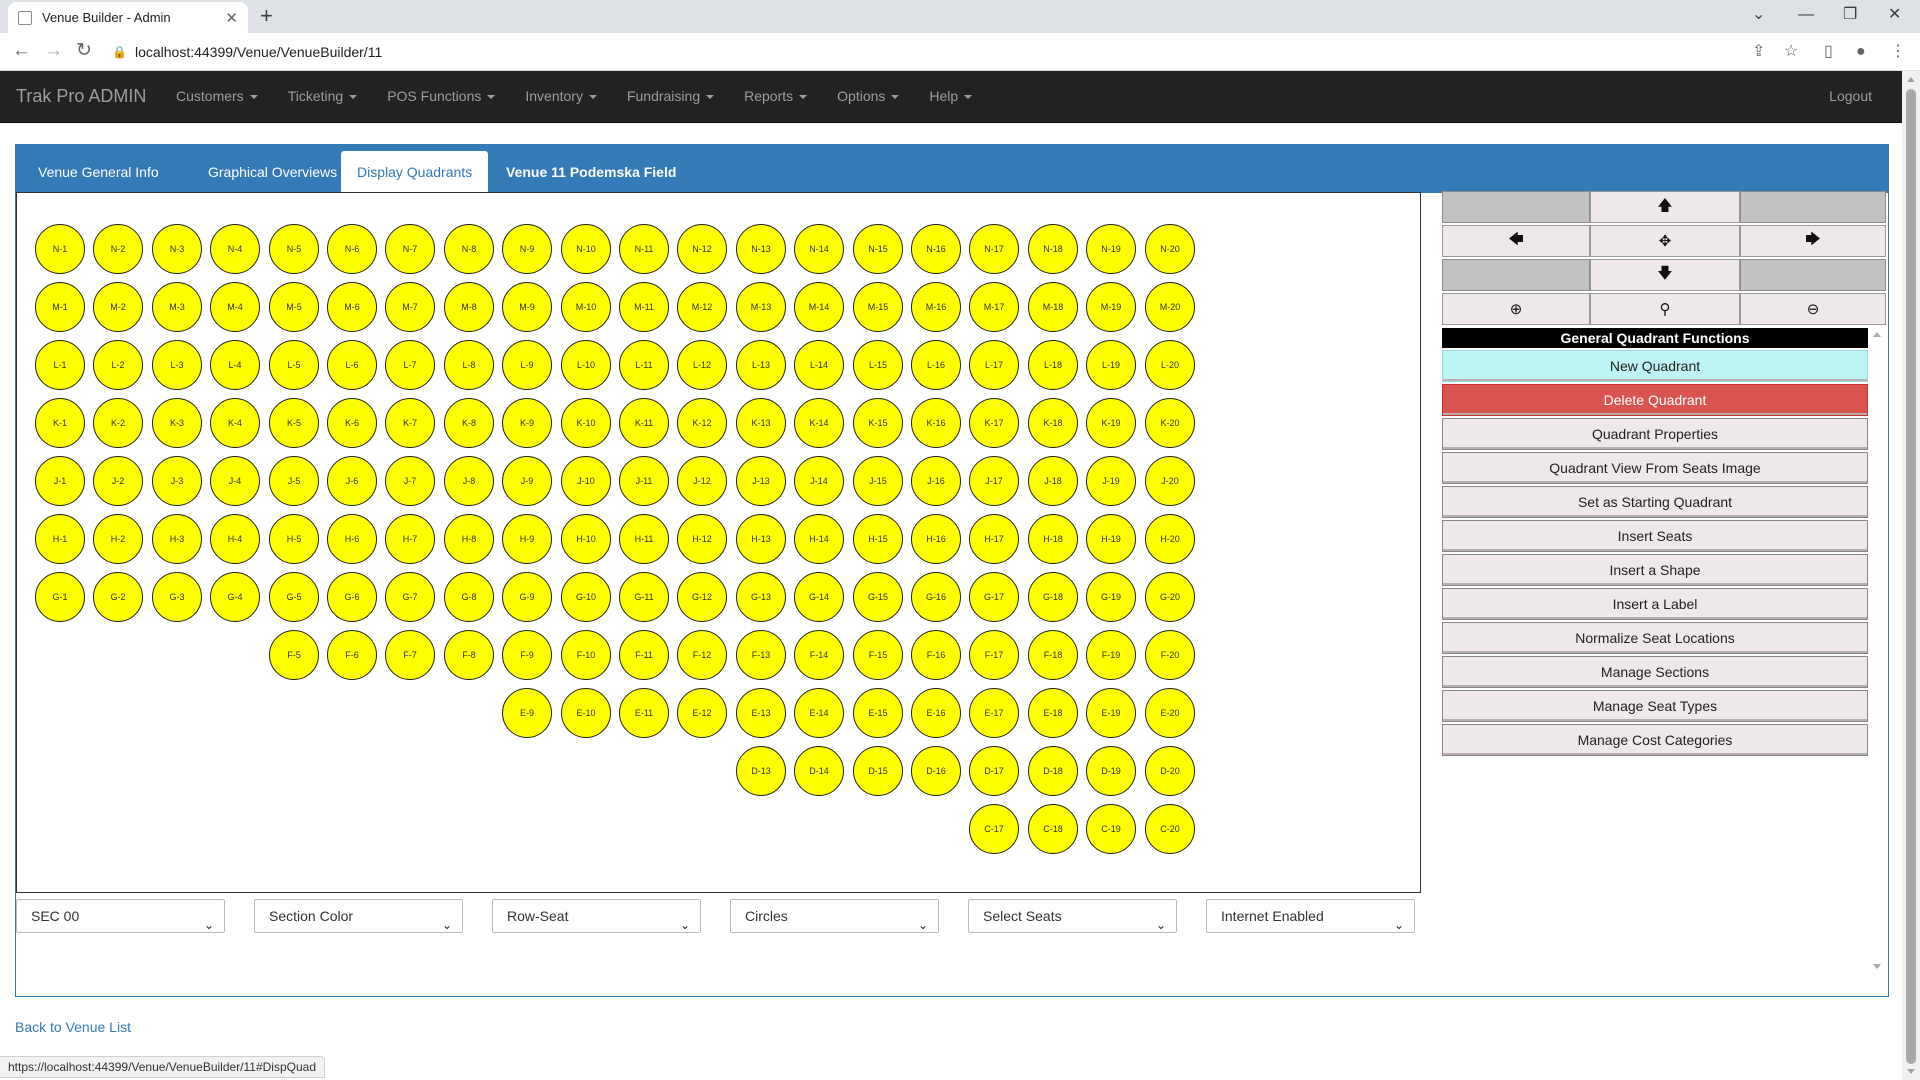 This screenshot has width=1920, height=1080. Describe the element at coordinates (561, 96) in the screenshot. I see `menu-inventory: Inventory` at that location.